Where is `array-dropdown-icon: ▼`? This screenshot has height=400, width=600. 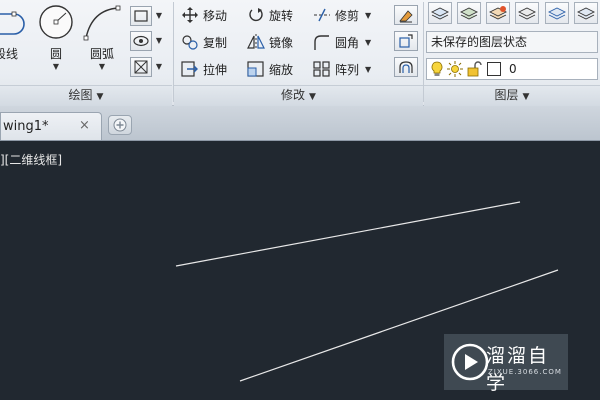 array-dropdown-icon: ▼ is located at coordinates (368, 69).